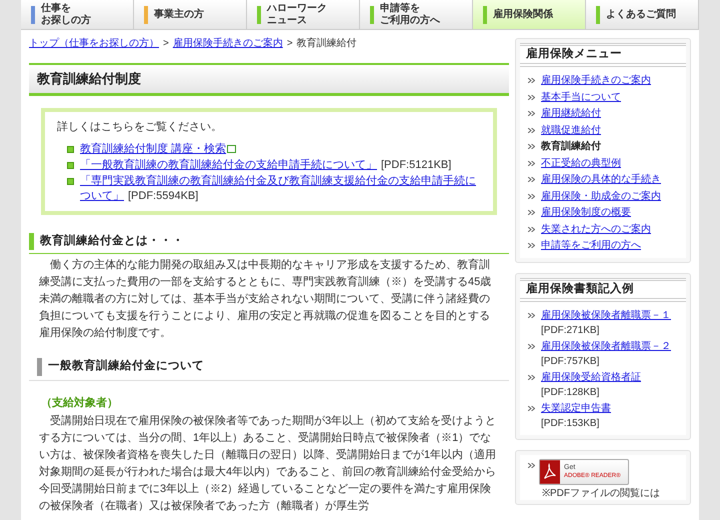  I want to click on eligibility-label: （支給対象者）, so click(80, 403).